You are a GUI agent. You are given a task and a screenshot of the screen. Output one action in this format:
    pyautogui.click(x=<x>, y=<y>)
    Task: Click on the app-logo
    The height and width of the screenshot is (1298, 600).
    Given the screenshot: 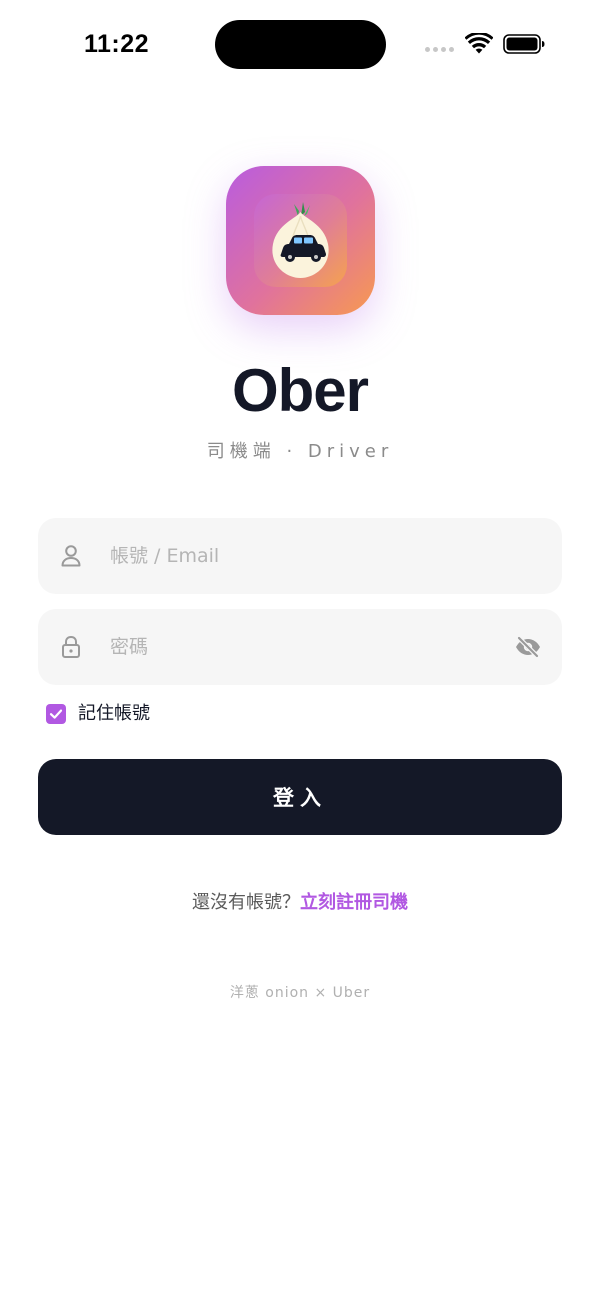 What is the action you would take?
    pyautogui.click(x=300, y=240)
    